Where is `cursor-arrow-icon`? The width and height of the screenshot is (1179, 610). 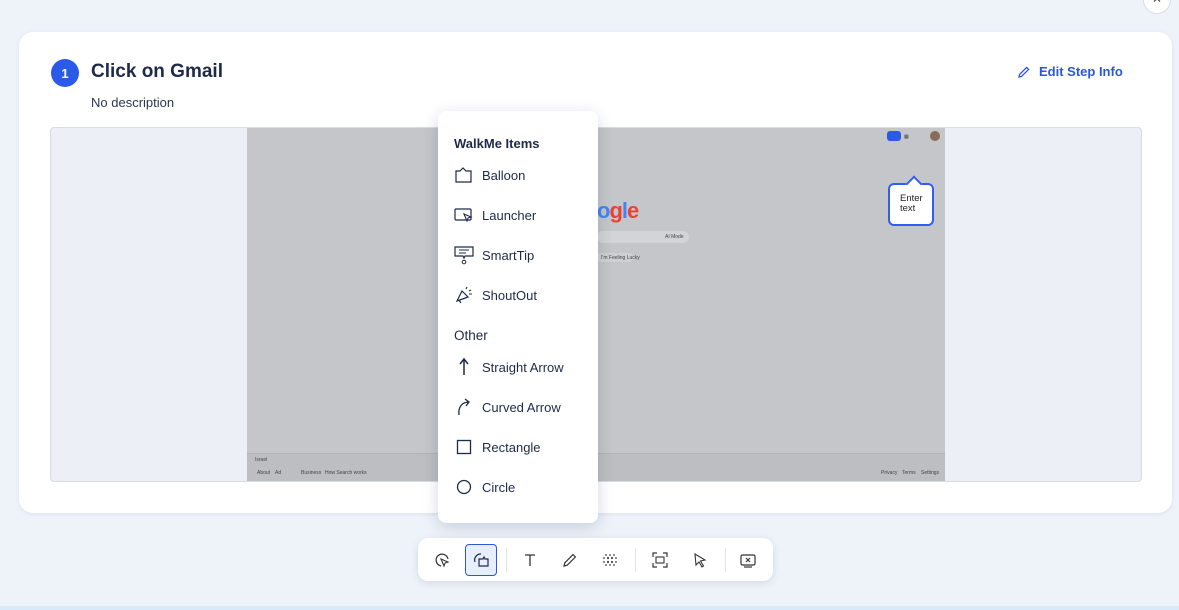
cursor-arrow-icon is located at coordinates (700, 560).